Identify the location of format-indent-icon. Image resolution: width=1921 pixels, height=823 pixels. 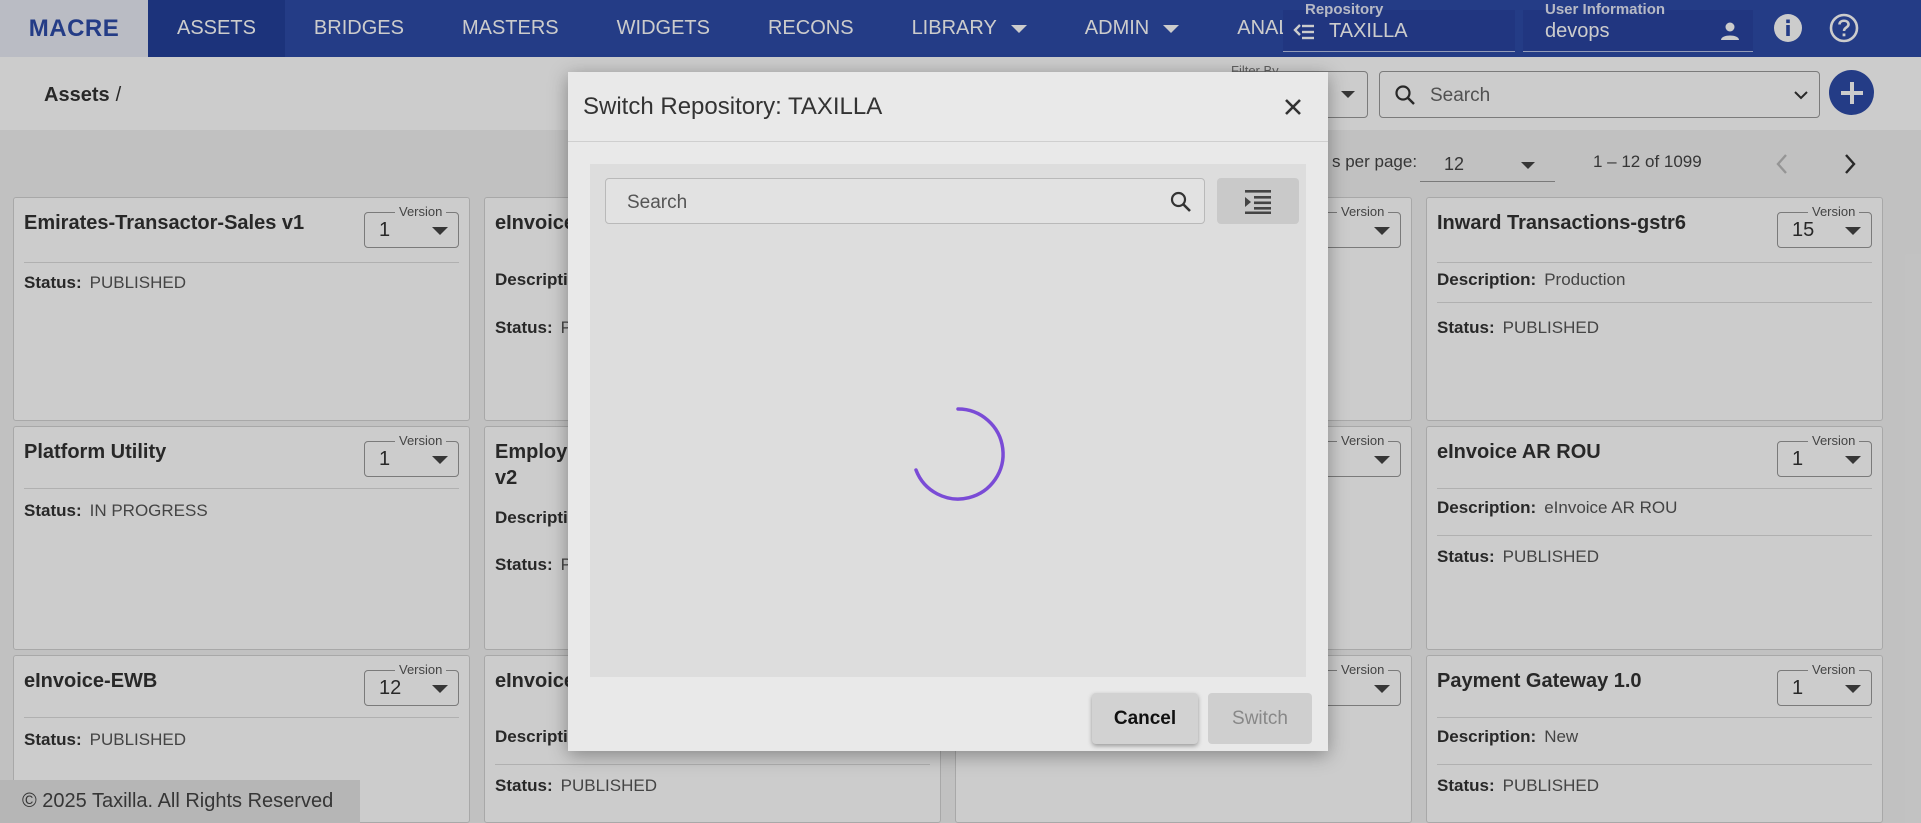
(1258, 202).